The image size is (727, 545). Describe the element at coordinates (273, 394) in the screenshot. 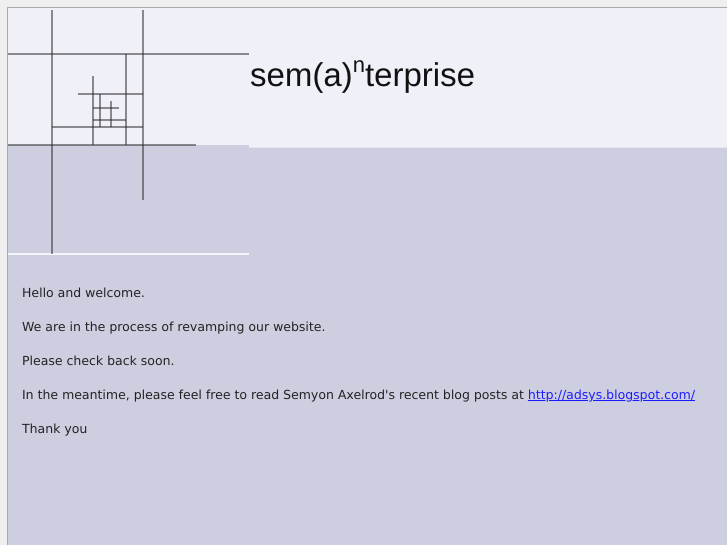

I see `paragraph-text: In the meantime, please feel free to read Semyon Axelrod's recent blog posts at` at that location.